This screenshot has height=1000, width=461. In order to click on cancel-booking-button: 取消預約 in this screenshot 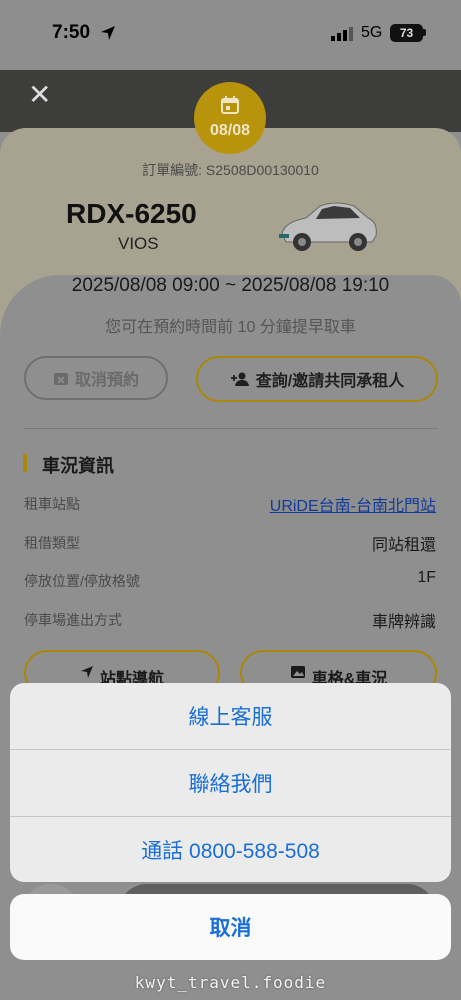, I will do `click(96, 378)`.